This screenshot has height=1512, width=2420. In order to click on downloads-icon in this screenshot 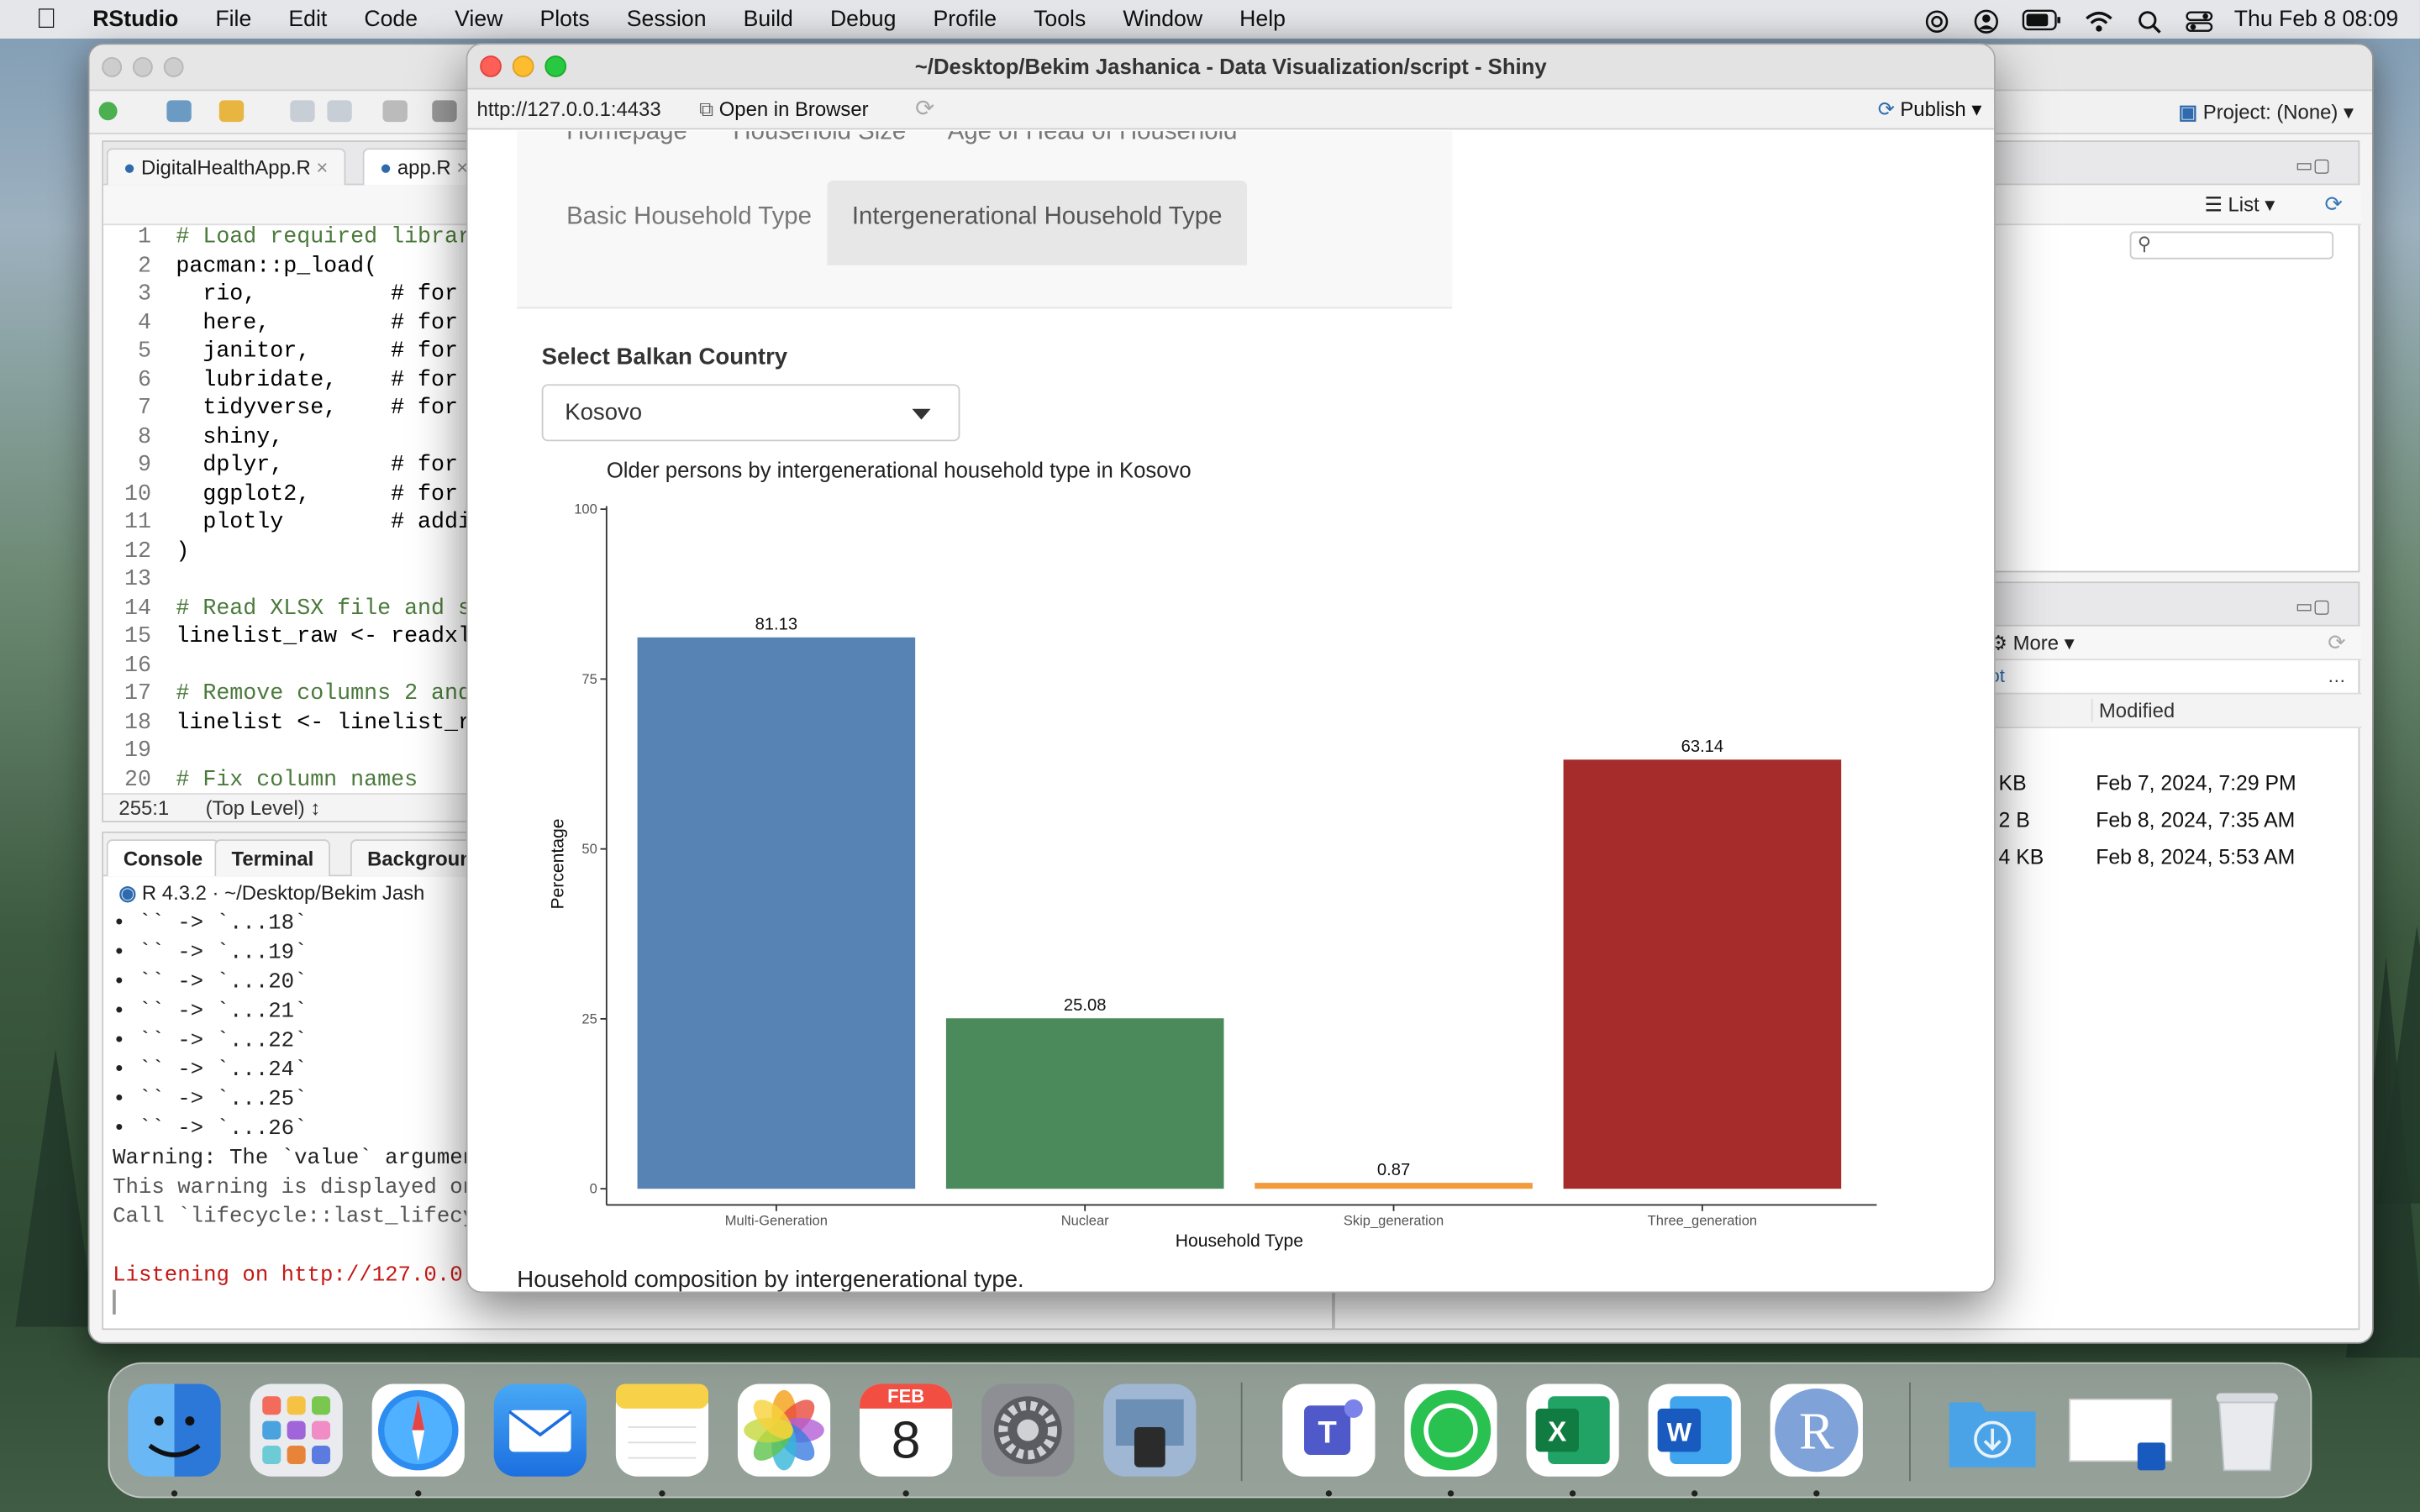, I will do `click(1992, 1430)`.